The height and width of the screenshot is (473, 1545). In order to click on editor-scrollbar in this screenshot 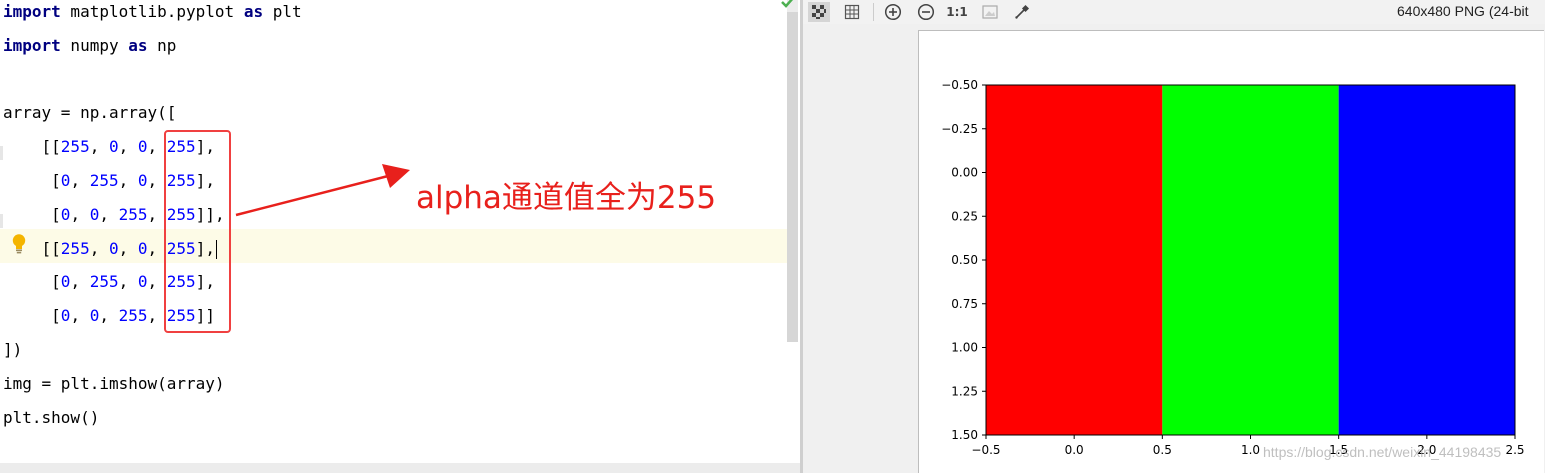, I will do `click(792, 177)`.